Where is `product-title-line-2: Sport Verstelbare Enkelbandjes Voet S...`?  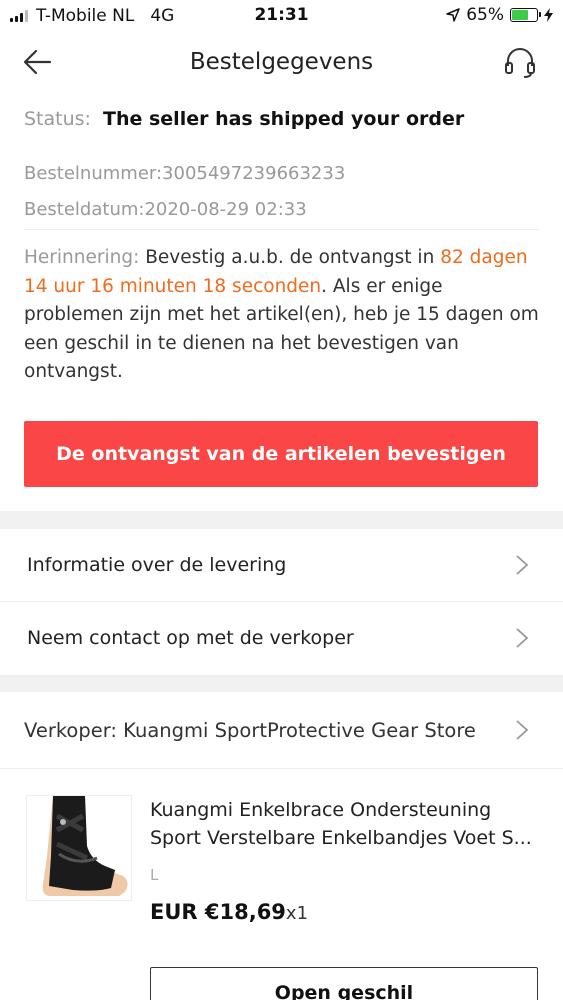 product-title-line-2: Sport Verstelbare Enkelbandjes Voet S... is located at coordinates (341, 838).